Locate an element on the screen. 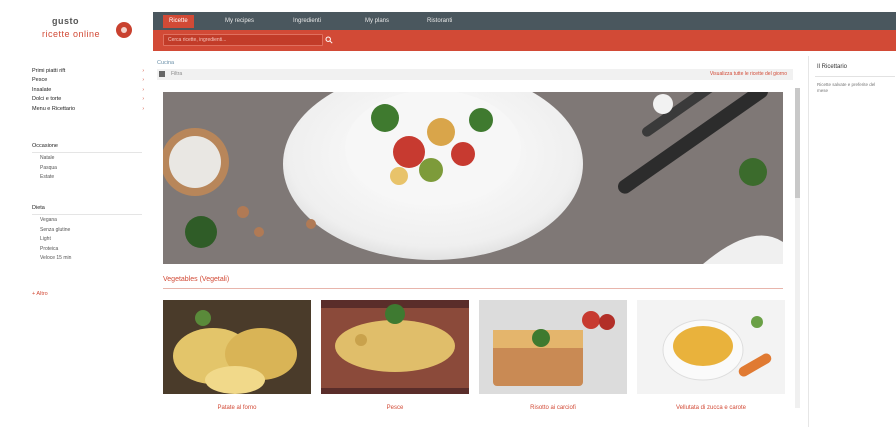 Image resolution: width=896 pixels, height=427 pixels. recipe-card: Pesce is located at coordinates (395, 356).